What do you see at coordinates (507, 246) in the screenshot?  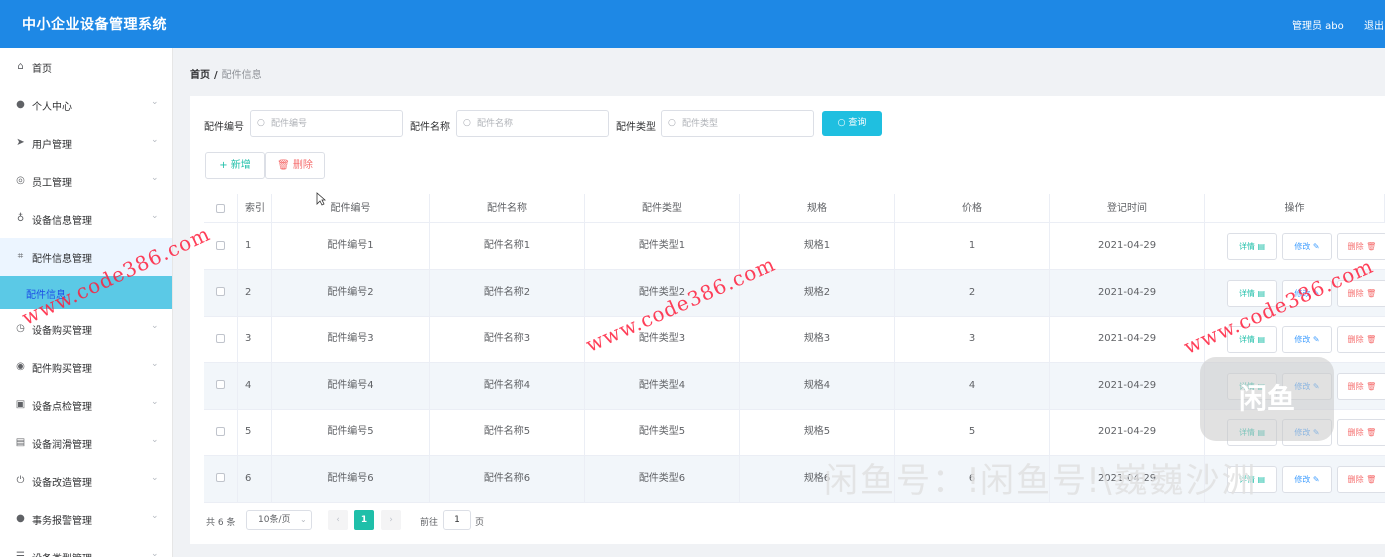 I see `cell-name: 配件名称1` at bounding box center [507, 246].